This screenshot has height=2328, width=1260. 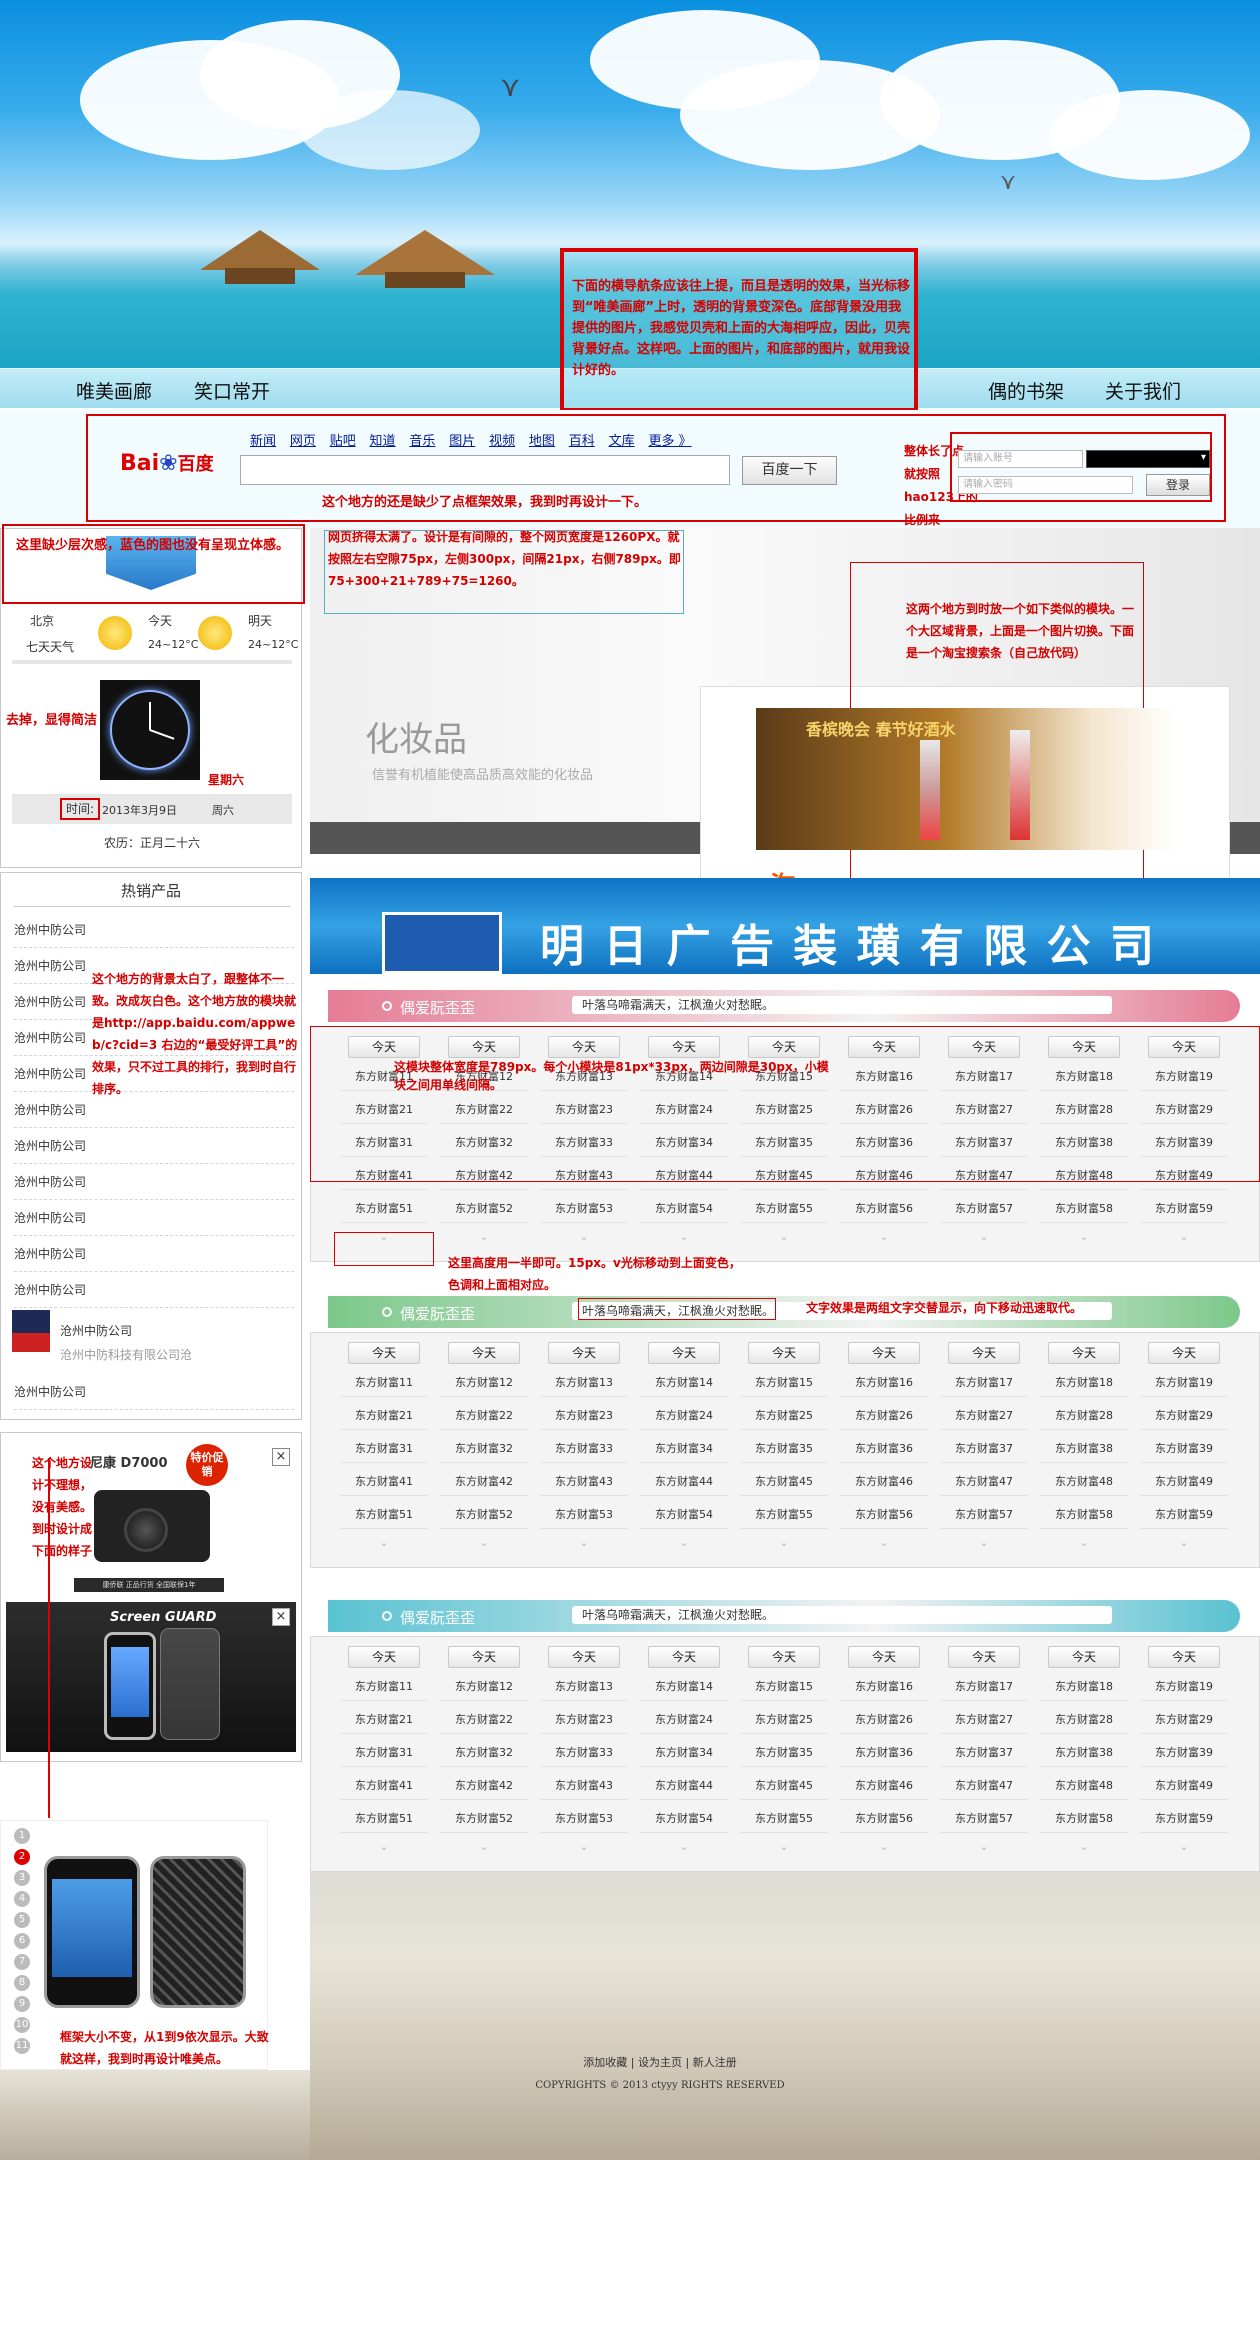 What do you see at coordinates (984, 1415) in the screenshot?
I see `tool-cell: 东方财富27` at bounding box center [984, 1415].